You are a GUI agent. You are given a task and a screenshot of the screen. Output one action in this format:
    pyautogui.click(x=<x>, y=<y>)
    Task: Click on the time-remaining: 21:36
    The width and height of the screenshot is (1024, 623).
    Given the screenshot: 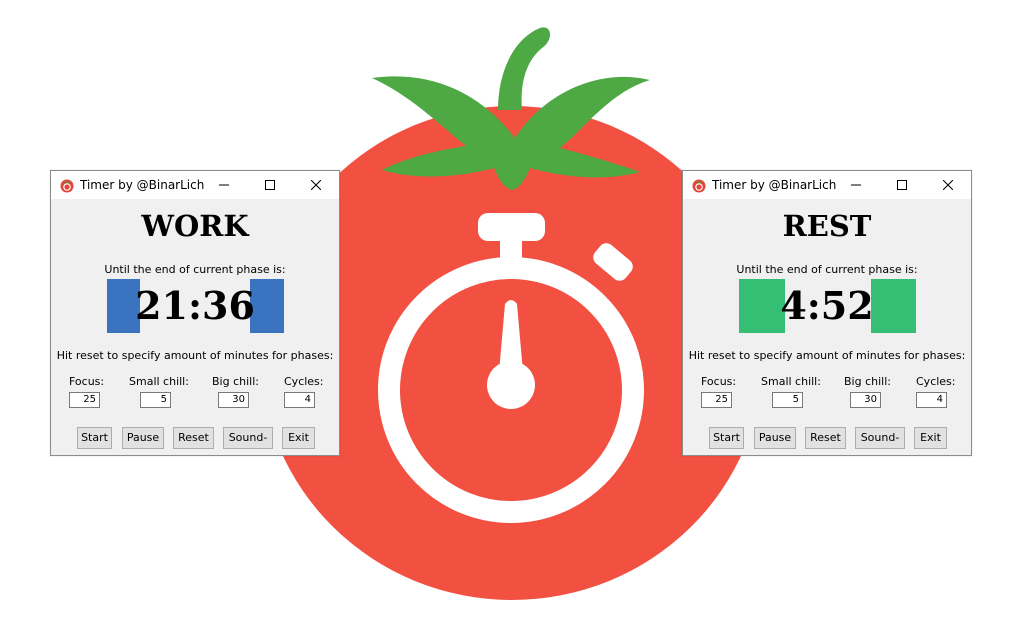 What is the action you would take?
    pyautogui.click(x=195, y=305)
    